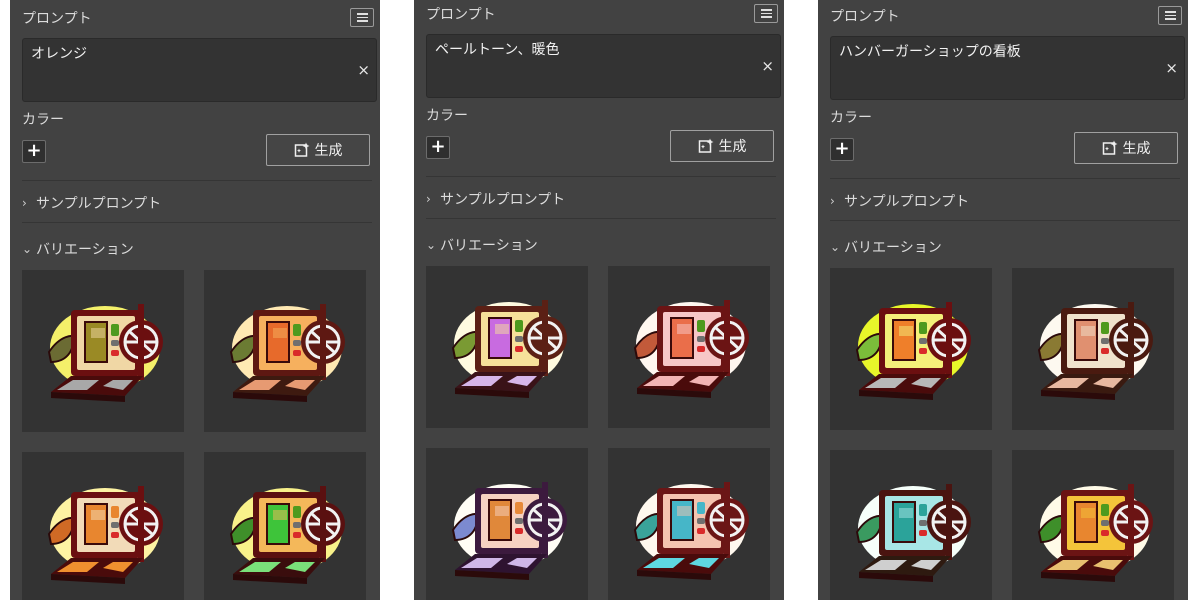  What do you see at coordinates (497, 50) in the screenshot?
I see `prompt-input-value: ペールトーン、暖色` at bounding box center [497, 50].